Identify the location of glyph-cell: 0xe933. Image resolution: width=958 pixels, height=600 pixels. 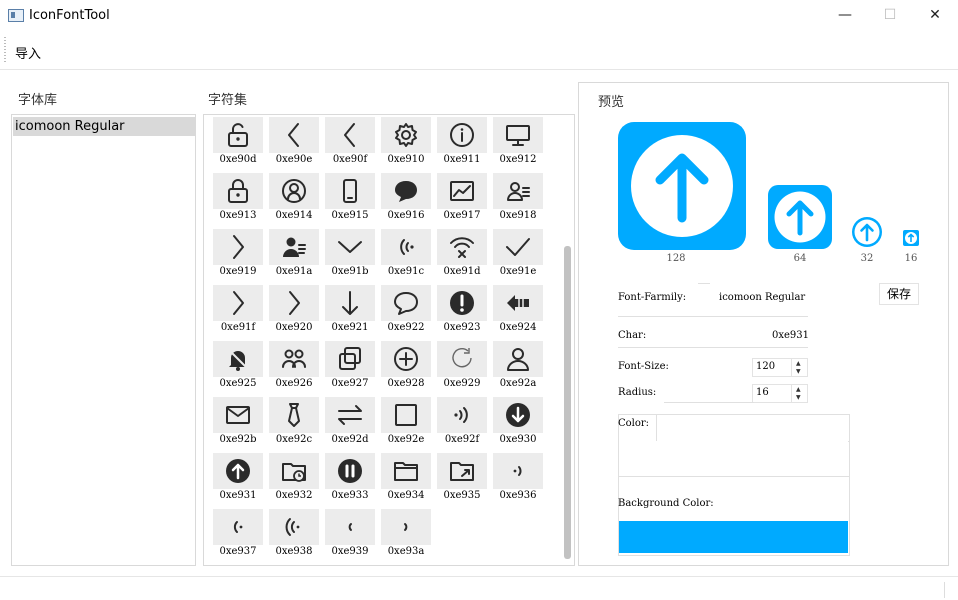
(350, 479).